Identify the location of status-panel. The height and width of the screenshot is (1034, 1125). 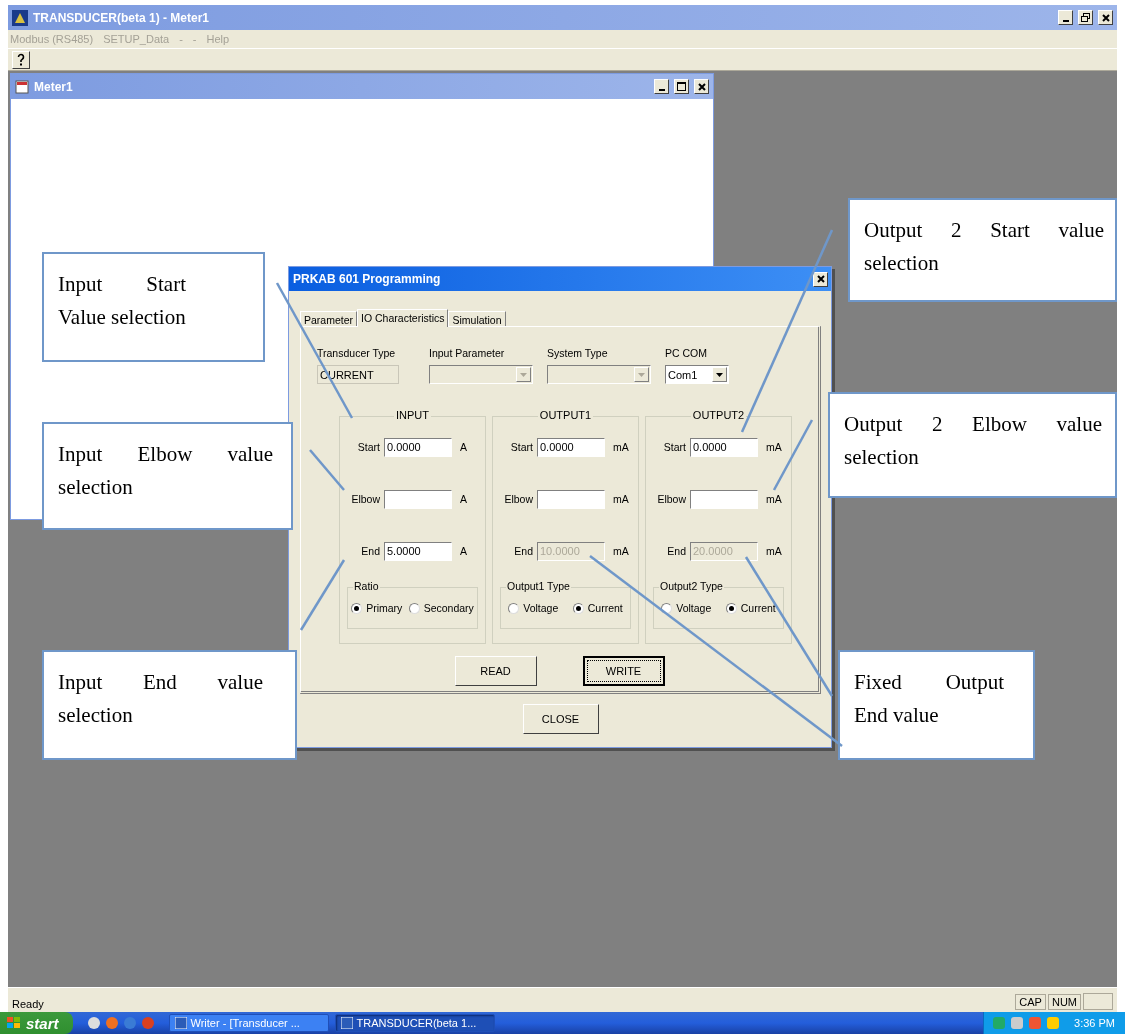
(1098, 1001).